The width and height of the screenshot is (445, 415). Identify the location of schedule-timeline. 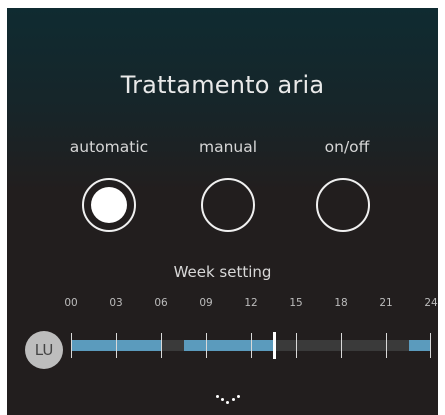
(251, 345).